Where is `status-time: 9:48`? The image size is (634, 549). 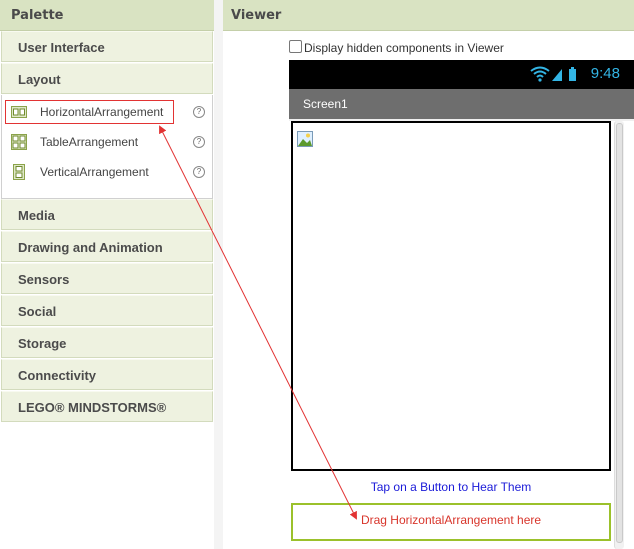
status-time: 9:48 is located at coordinates (605, 73).